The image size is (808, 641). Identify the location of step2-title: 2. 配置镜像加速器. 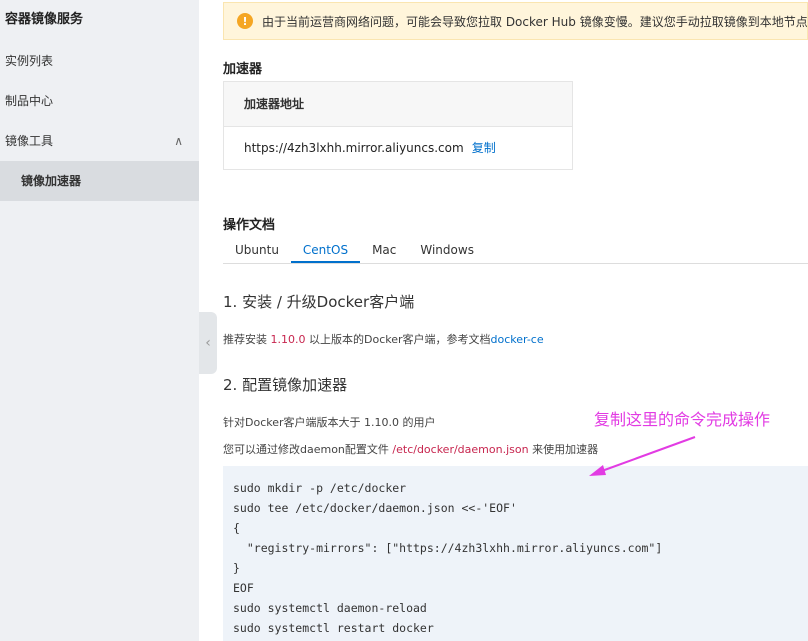
(285, 385).